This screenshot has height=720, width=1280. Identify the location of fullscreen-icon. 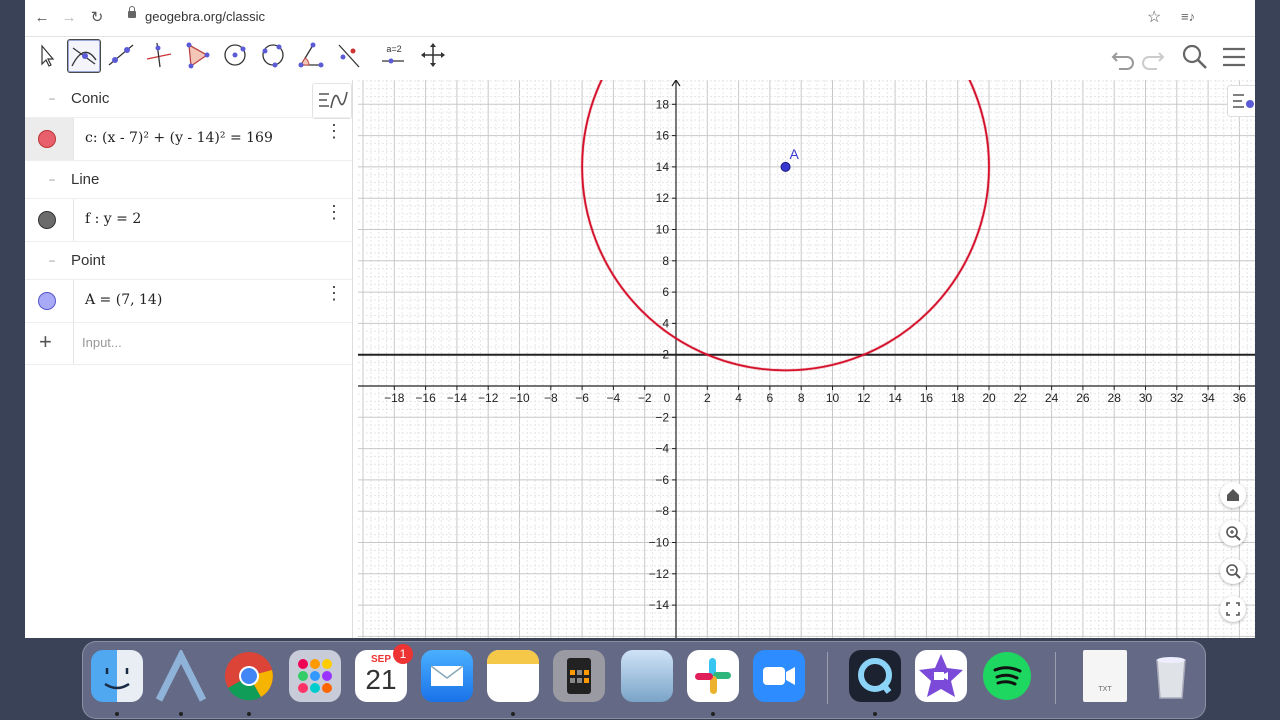
(1233, 609).